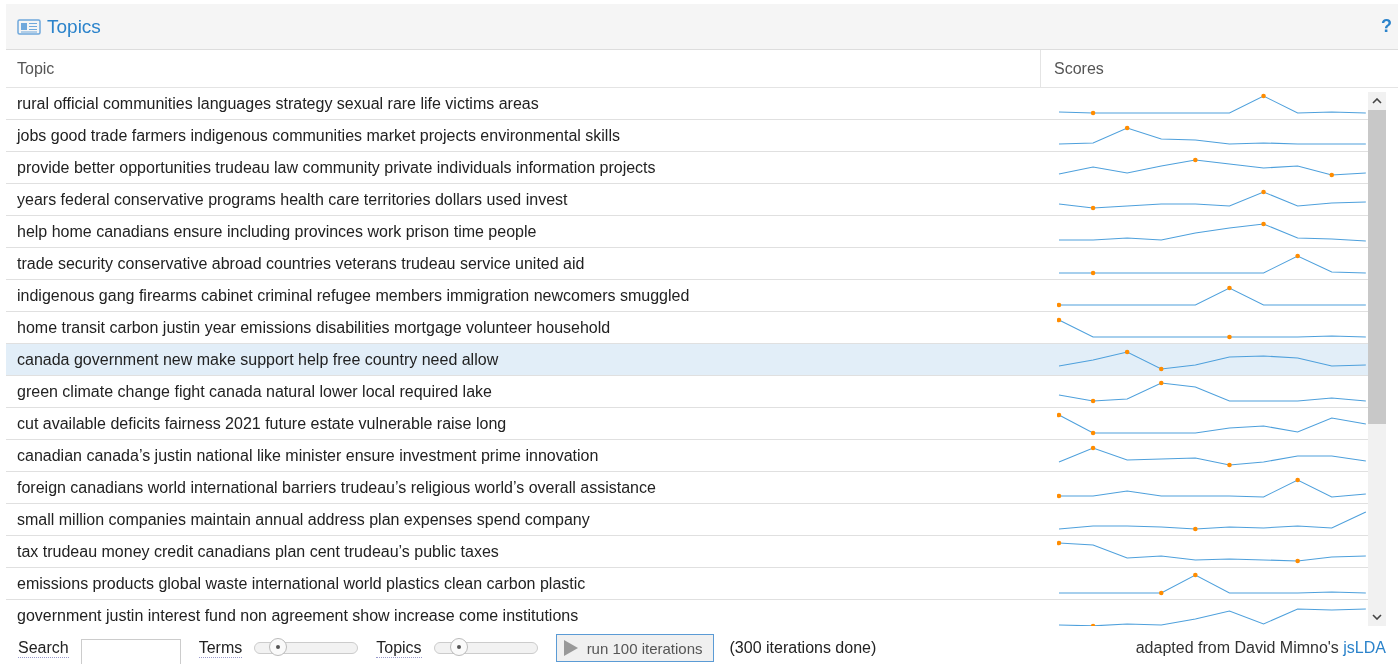 This screenshot has height=664, width=1398. I want to click on topic-text: canadian canada’s justin national like minister ensure investment prime innovation, so click(308, 455).